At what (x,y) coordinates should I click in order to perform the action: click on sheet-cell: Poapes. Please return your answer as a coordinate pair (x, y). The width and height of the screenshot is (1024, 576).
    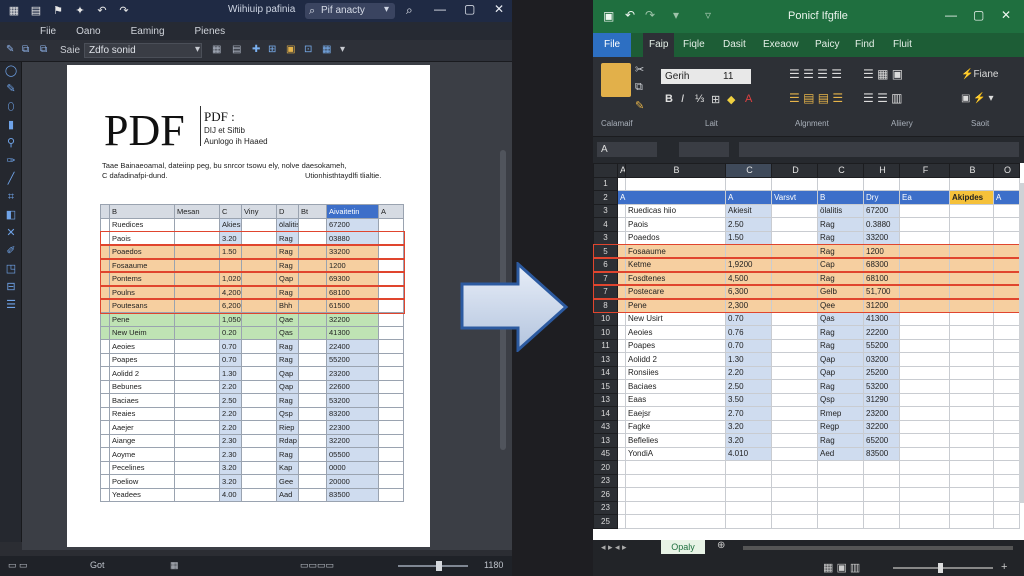
    Looking at the image, I should click on (675, 345).